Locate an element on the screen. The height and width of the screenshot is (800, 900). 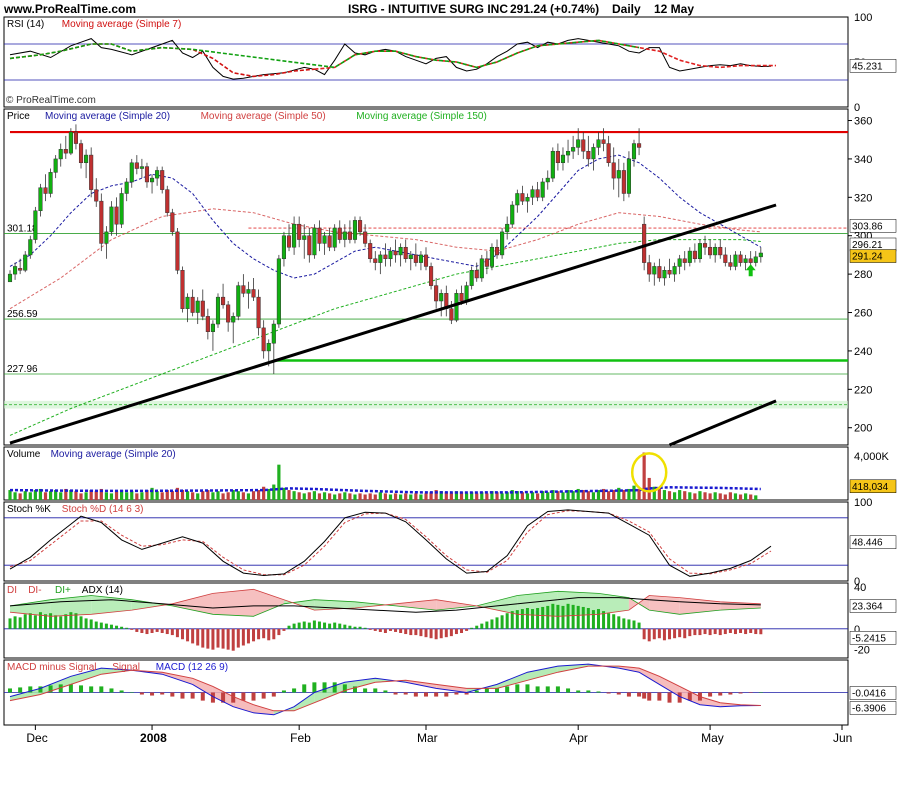
price-tick-320: 320 is located at coordinates (863, 198).